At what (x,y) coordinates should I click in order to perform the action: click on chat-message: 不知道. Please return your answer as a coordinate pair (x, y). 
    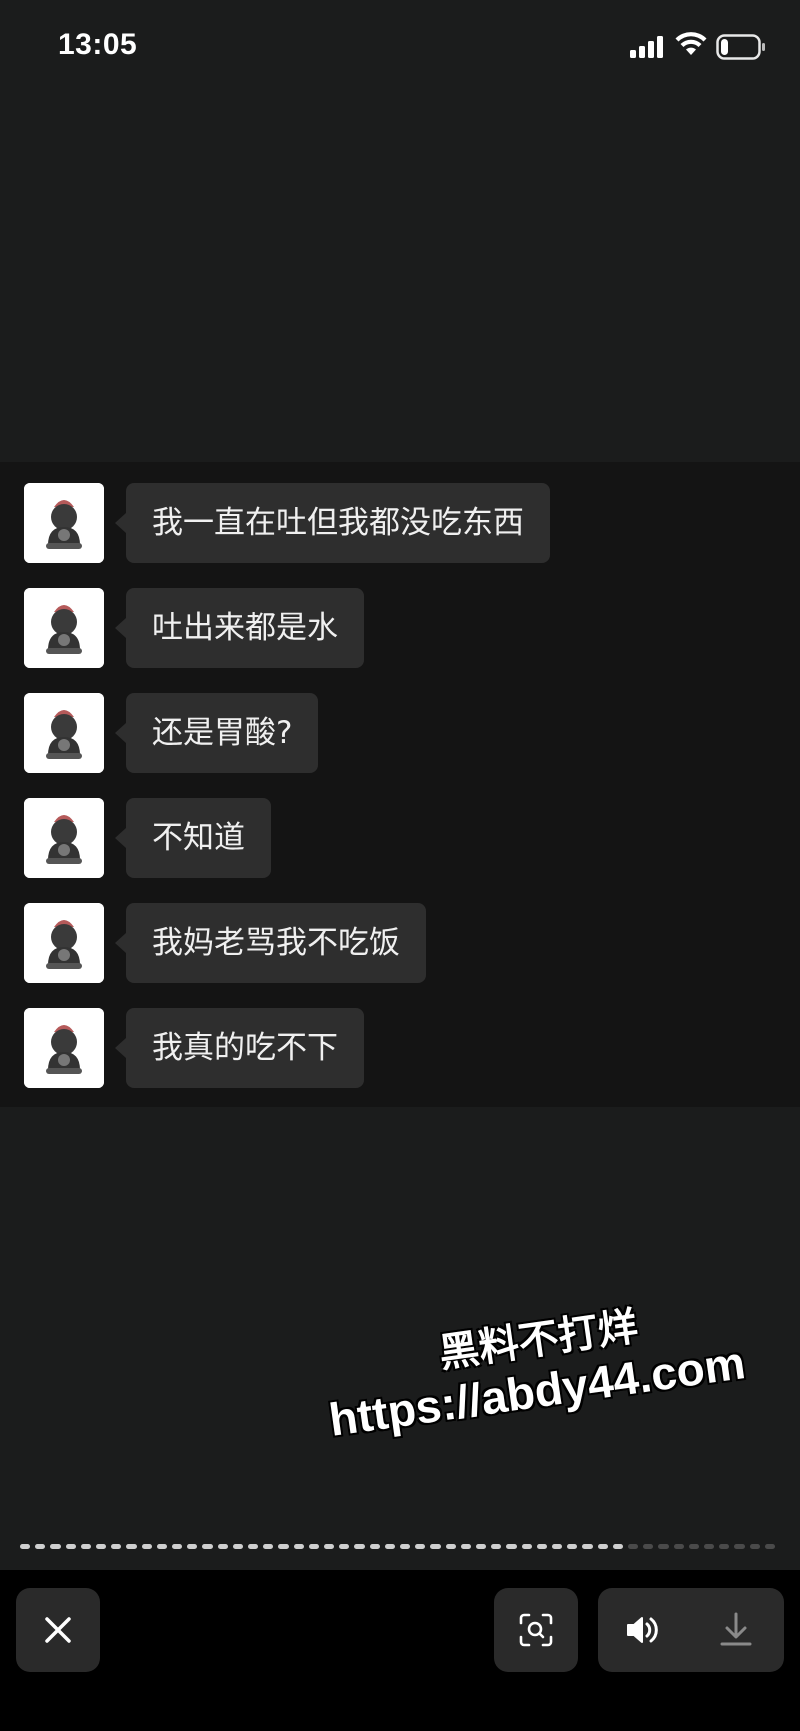
    Looking at the image, I should click on (400, 839).